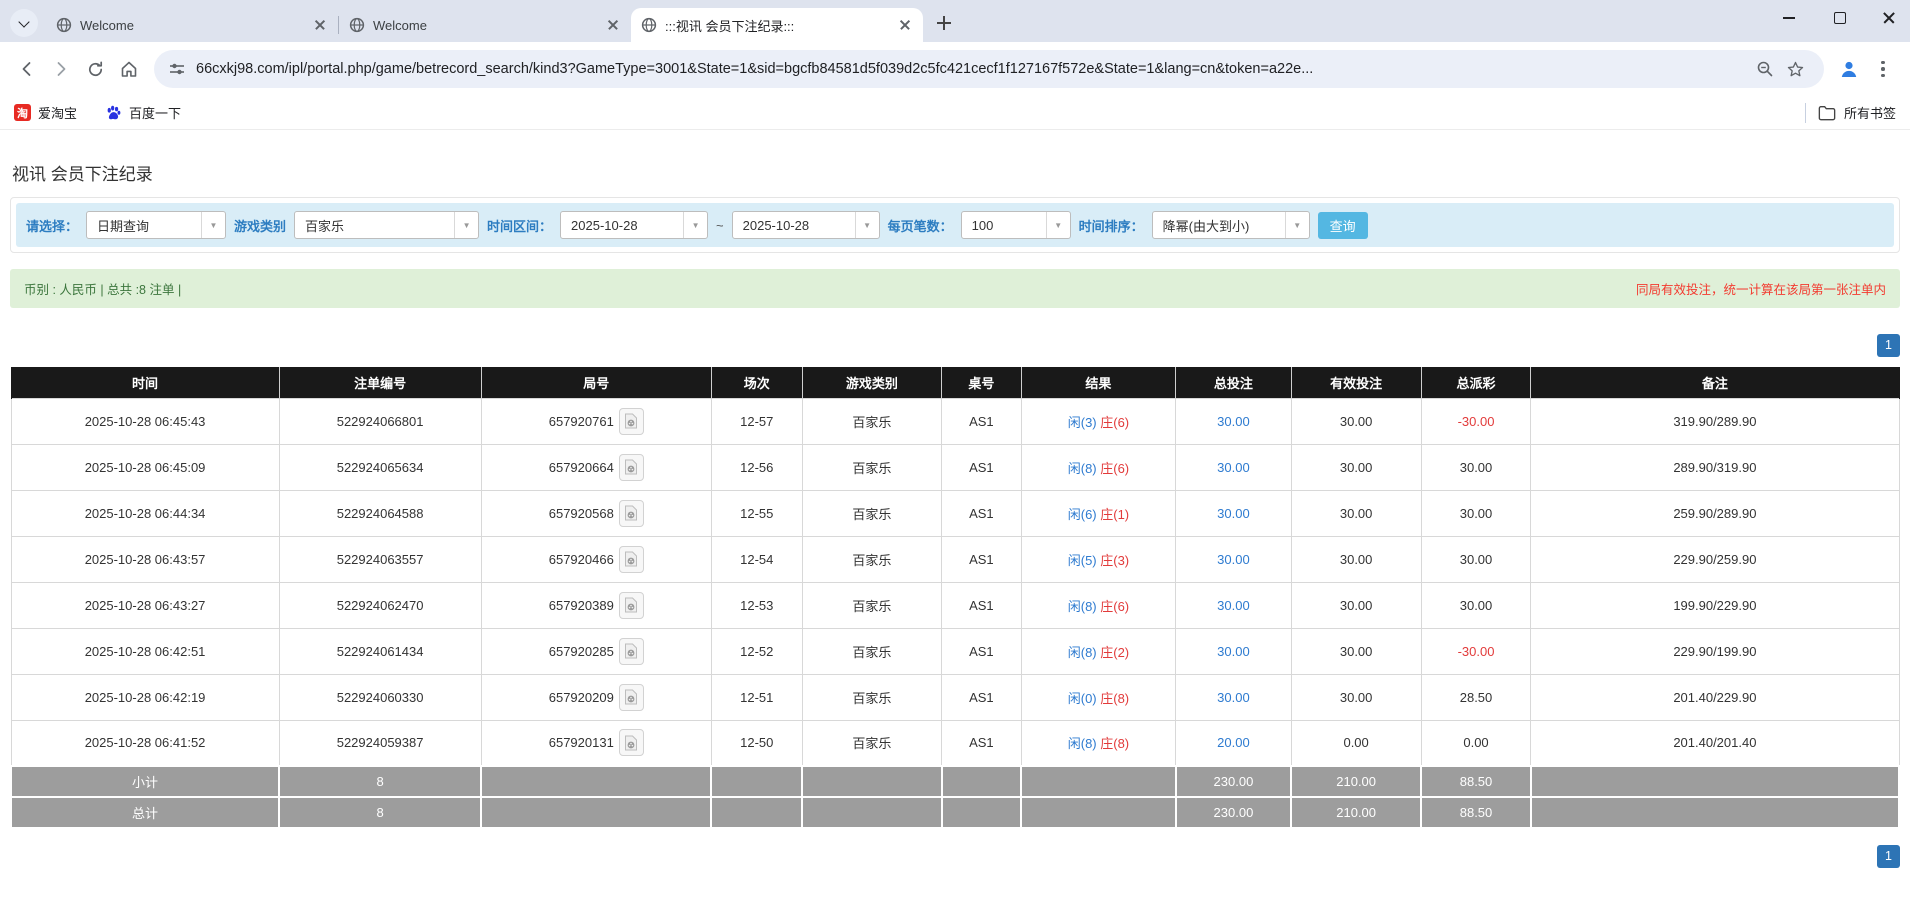 This screenshot has height=904, width=1910. Describe the element at coordinates (872, 382) in the screenshot. I see `header-game-type: 游戏类别` at that location.